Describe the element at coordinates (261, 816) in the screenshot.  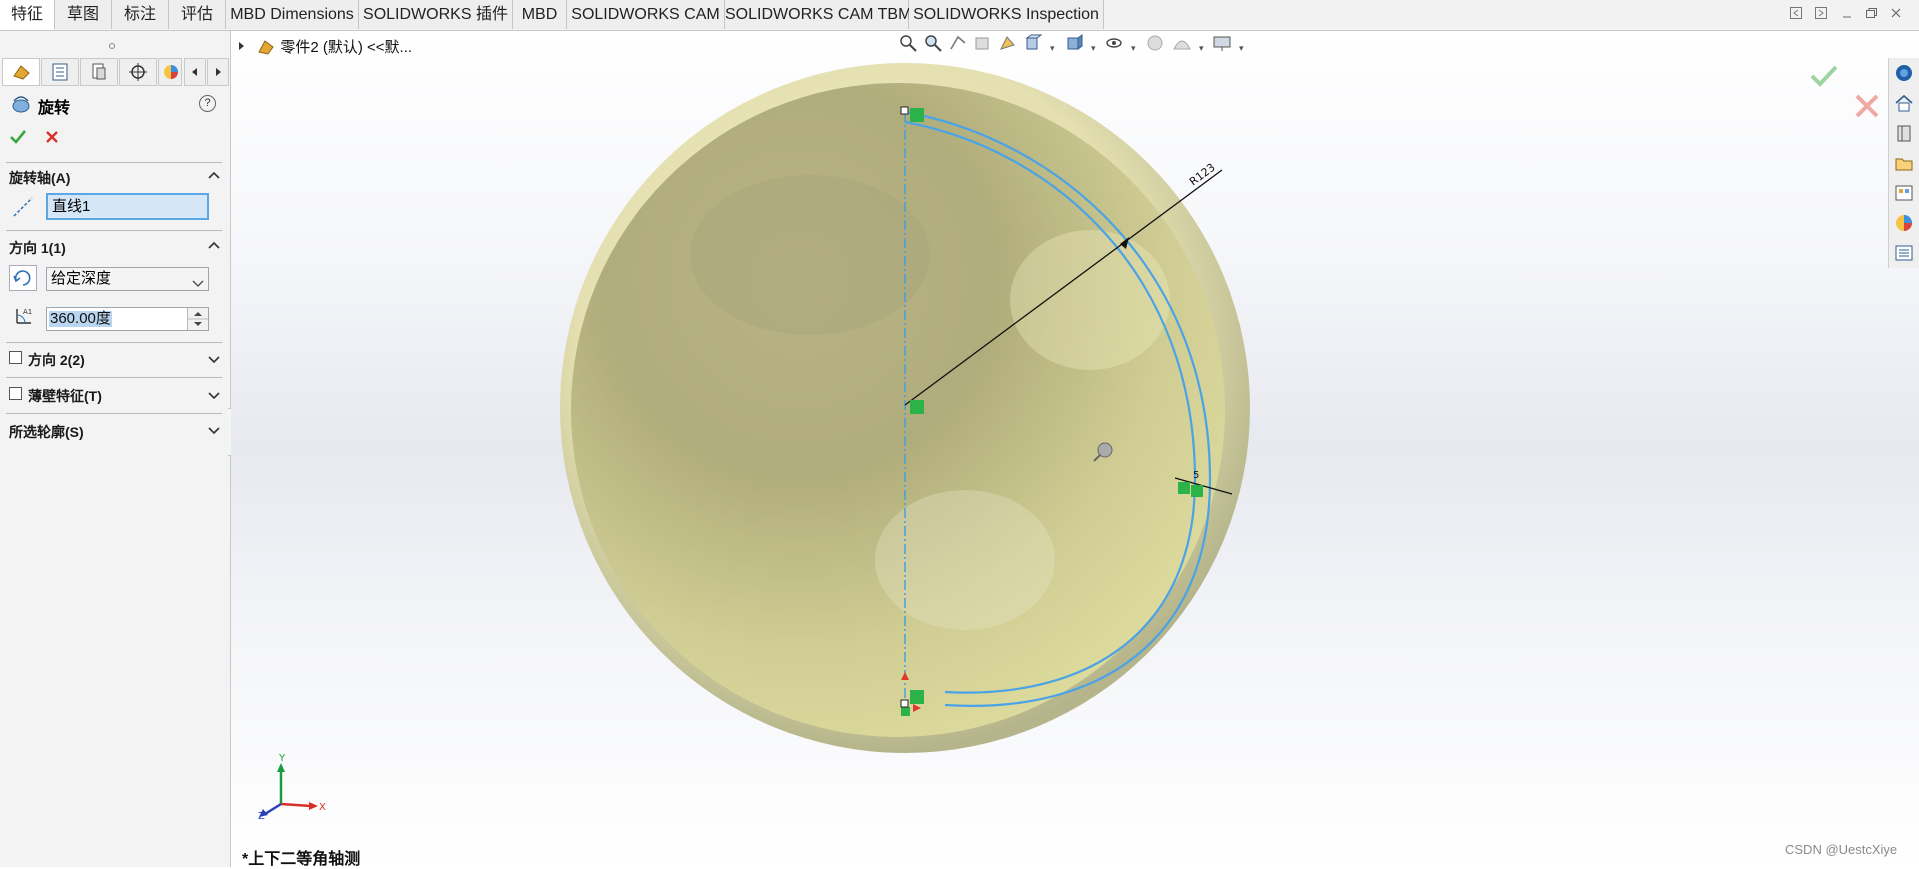
I see `triad-z-label: Z` at that location.